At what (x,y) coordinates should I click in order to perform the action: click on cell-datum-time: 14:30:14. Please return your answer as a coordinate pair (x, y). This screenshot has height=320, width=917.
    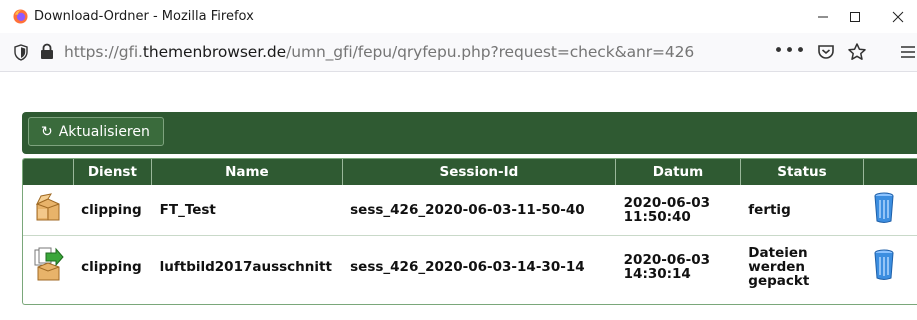
    Looking at the image, I should click on (657, 274).